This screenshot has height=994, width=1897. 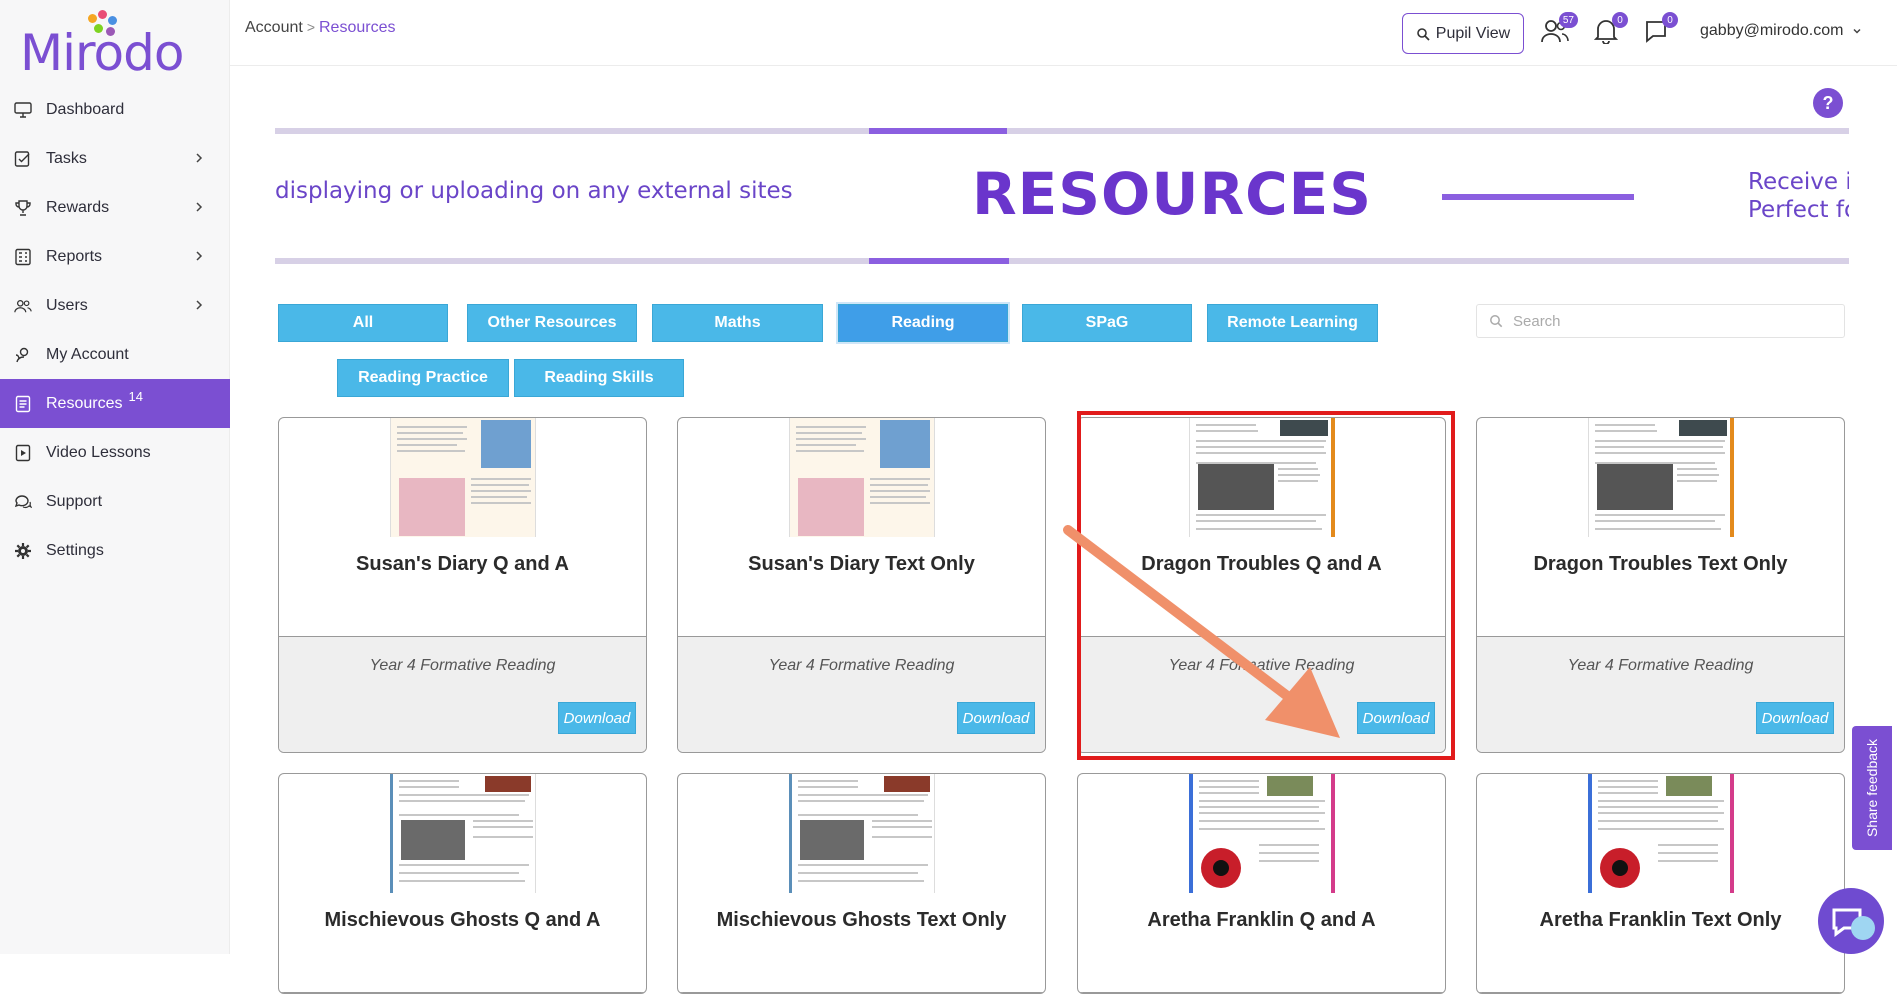 What do you see at coordinates (115, 158) in the screenshot?
I see `sidebar-item-tasks: Tasks` at bounding box center [115, 158].